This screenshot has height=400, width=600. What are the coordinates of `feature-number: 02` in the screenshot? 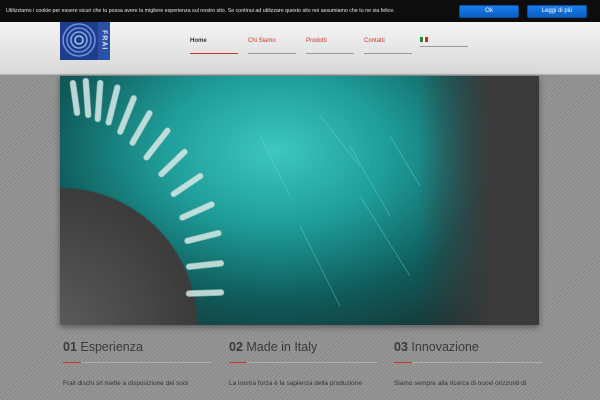 It's located at (236, 347).